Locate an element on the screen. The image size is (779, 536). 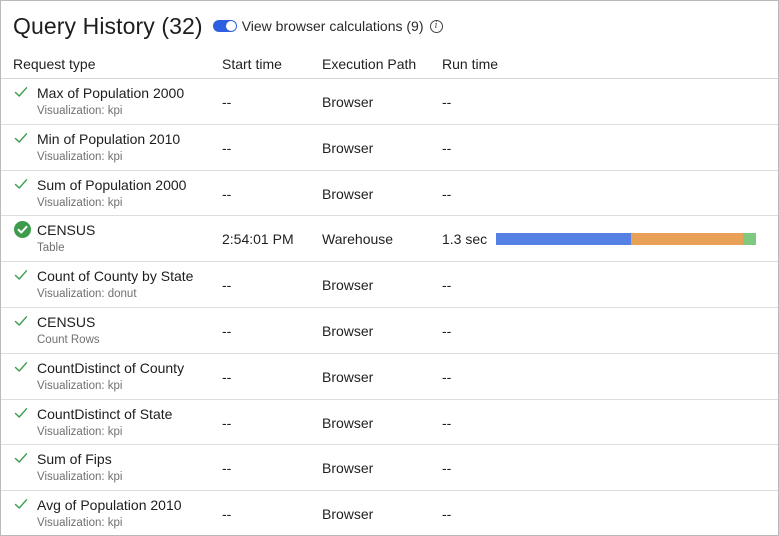
request-title: CountDistinct of State is located at coordinates (105, 413).